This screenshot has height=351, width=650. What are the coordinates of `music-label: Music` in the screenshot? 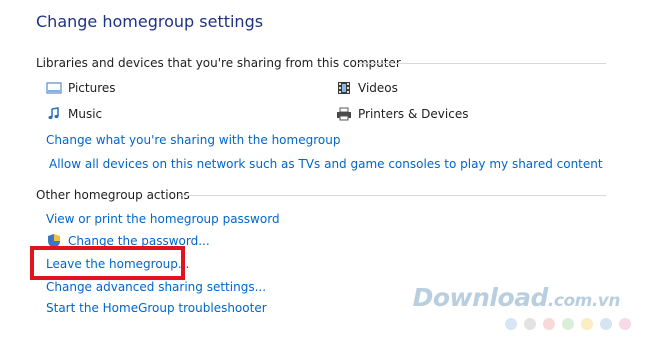 It's located at (85, 114).